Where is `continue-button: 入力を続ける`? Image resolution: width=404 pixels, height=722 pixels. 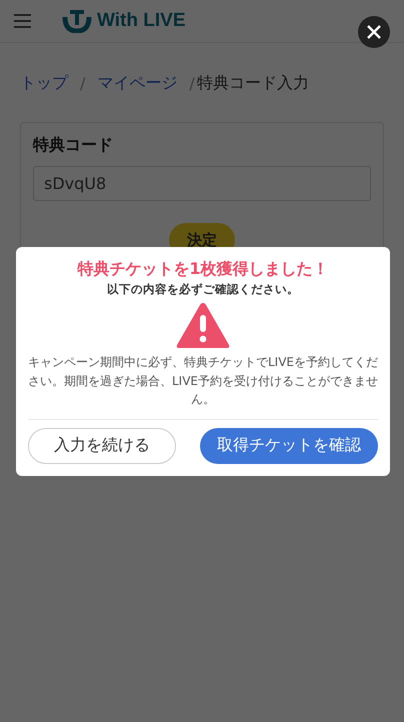 continue-button: 入力を続ける is located at coordinates (102, 446).